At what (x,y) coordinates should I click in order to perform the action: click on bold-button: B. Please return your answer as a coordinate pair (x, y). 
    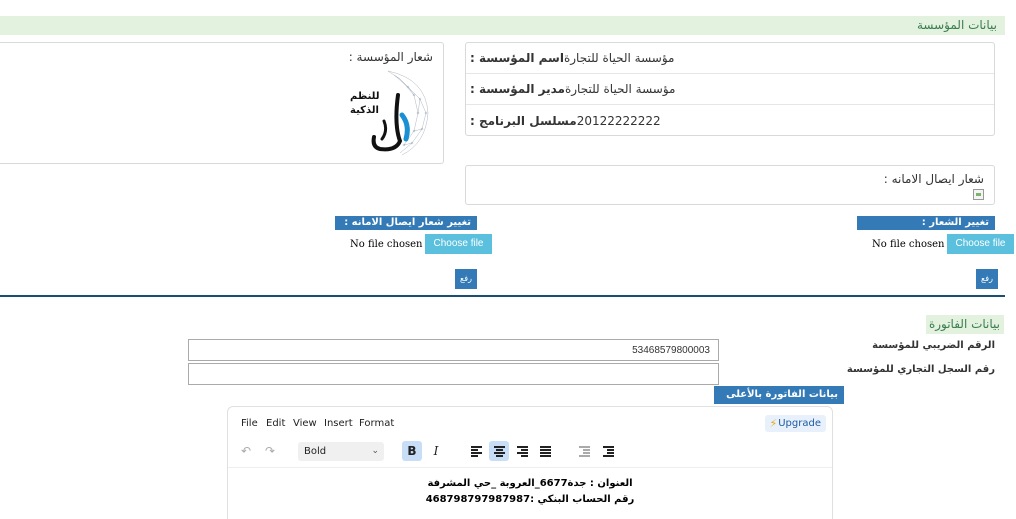
    Looking at the image, I should click on (412, 451).